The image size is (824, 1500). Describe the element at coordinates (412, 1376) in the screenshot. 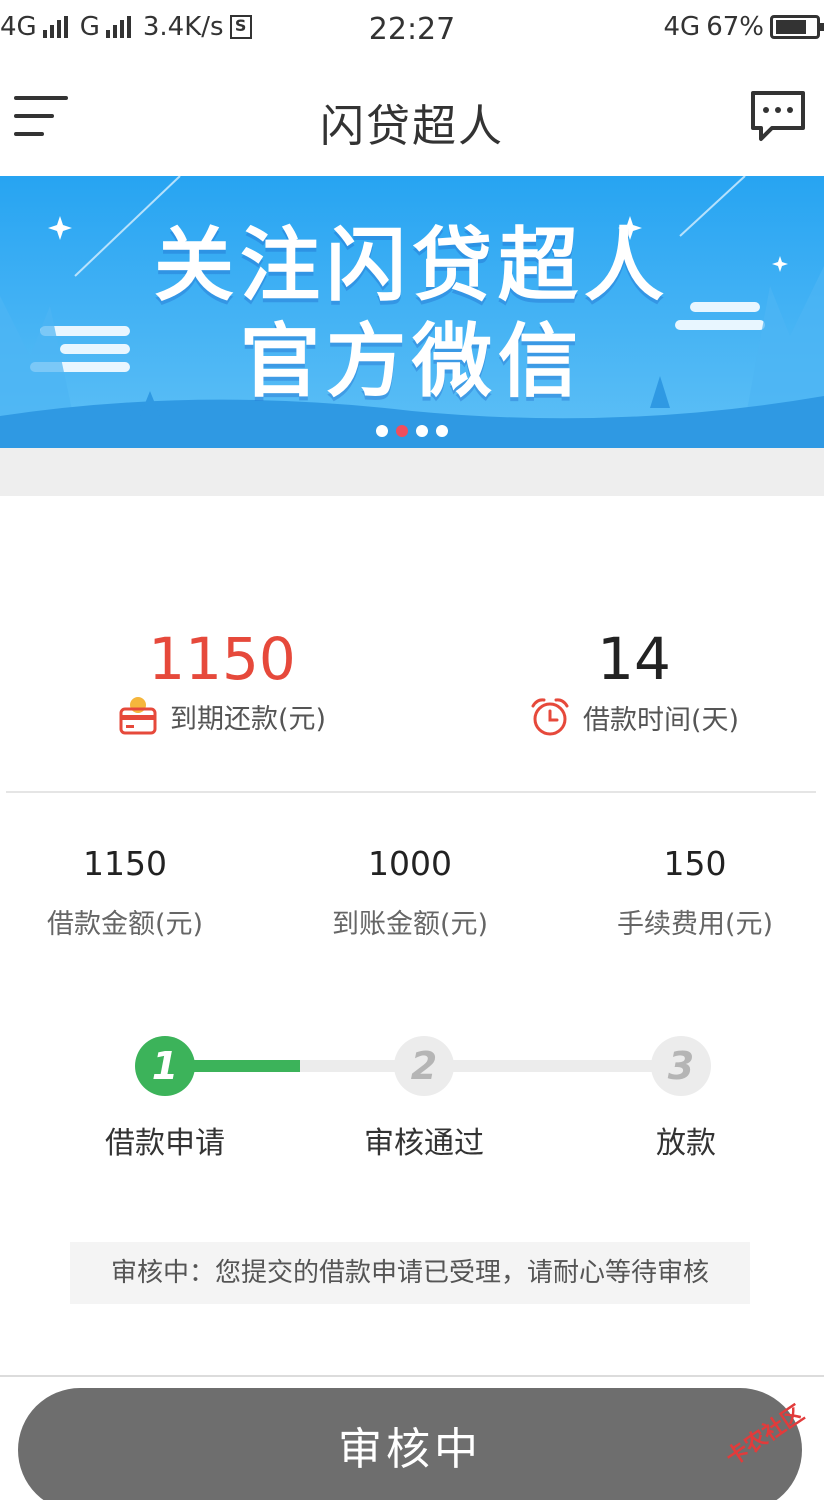

I see `bottom-divider` at that location.